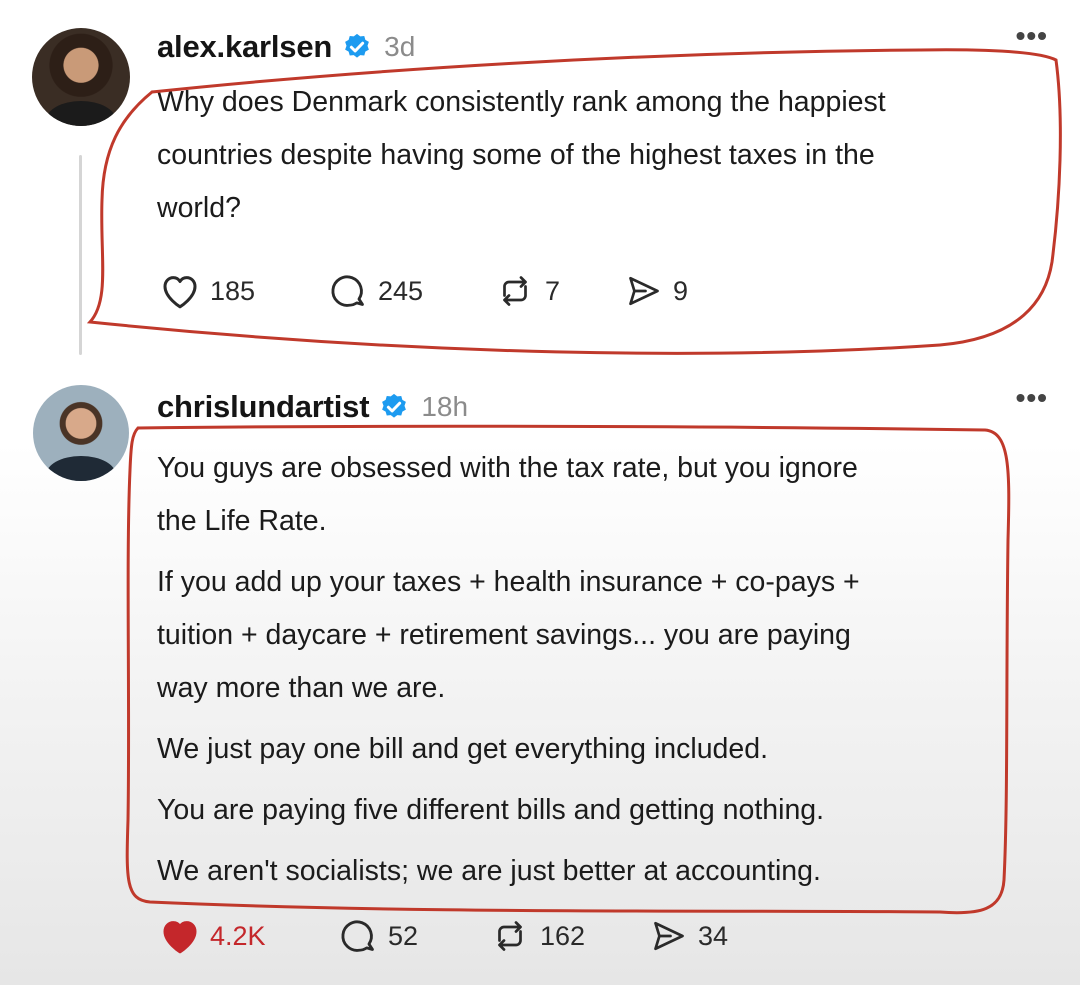 This screenshot has width=1080, height=985. I want to click on repost-button: 162, so click(570, 936).